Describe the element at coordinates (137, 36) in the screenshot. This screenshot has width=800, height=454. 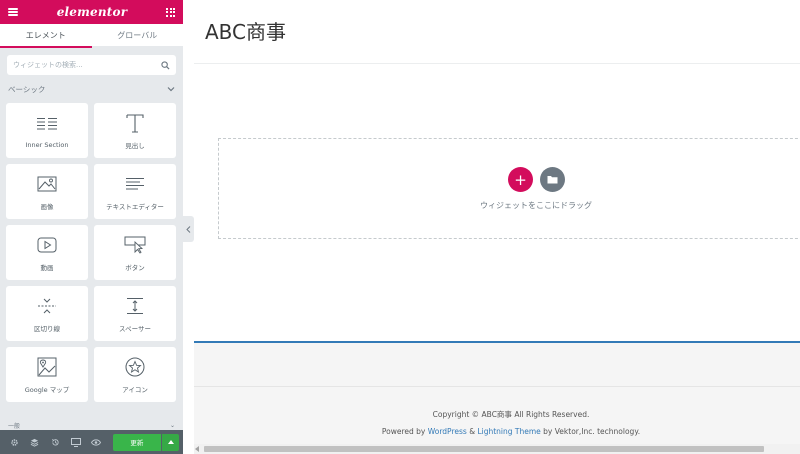
I see `tab-global: グローバル` at that location.